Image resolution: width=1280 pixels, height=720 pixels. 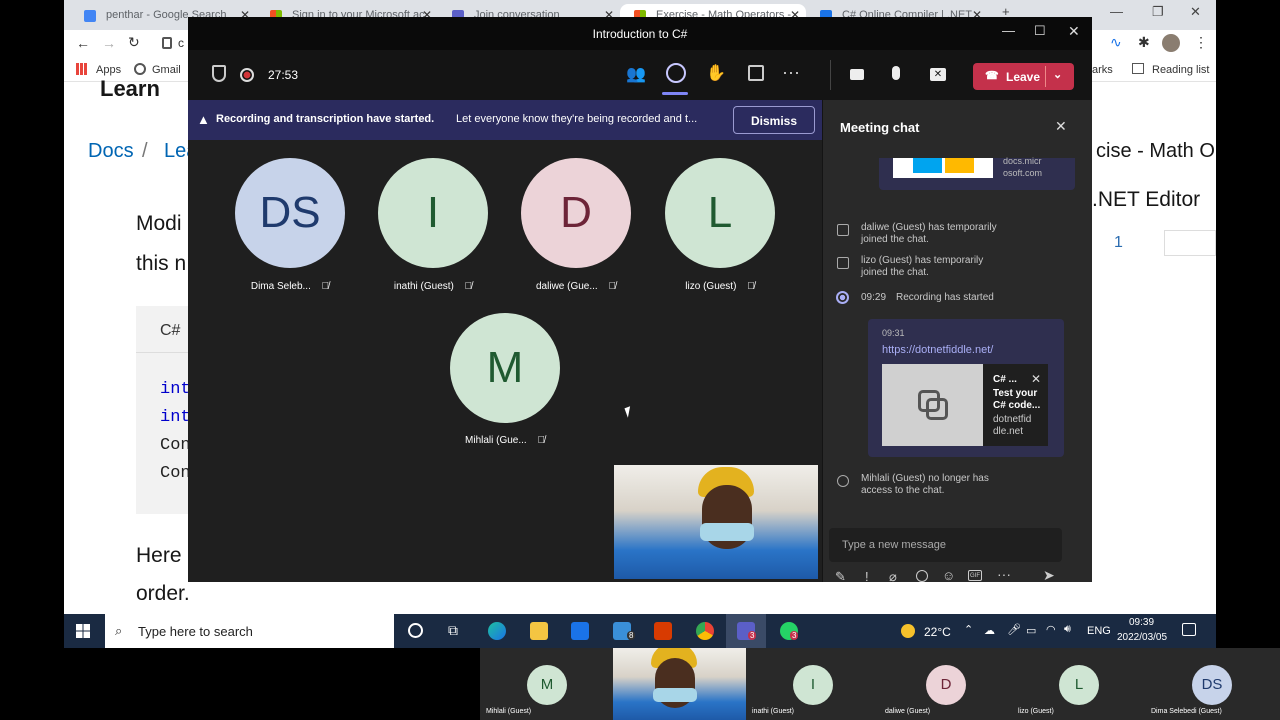 I want to click on extension-audio-icon: ∿, so click(x=1116, y=42).